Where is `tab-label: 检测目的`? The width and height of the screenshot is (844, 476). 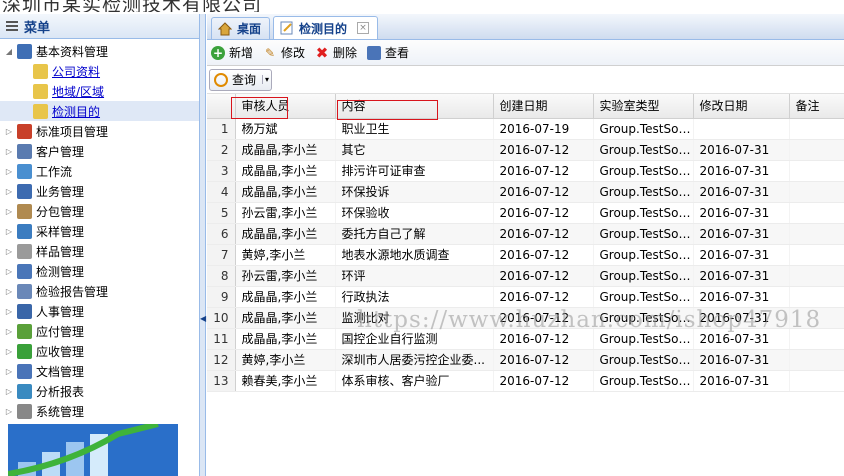
tab-label: 检测目的 is located at coordinates (323, 28).